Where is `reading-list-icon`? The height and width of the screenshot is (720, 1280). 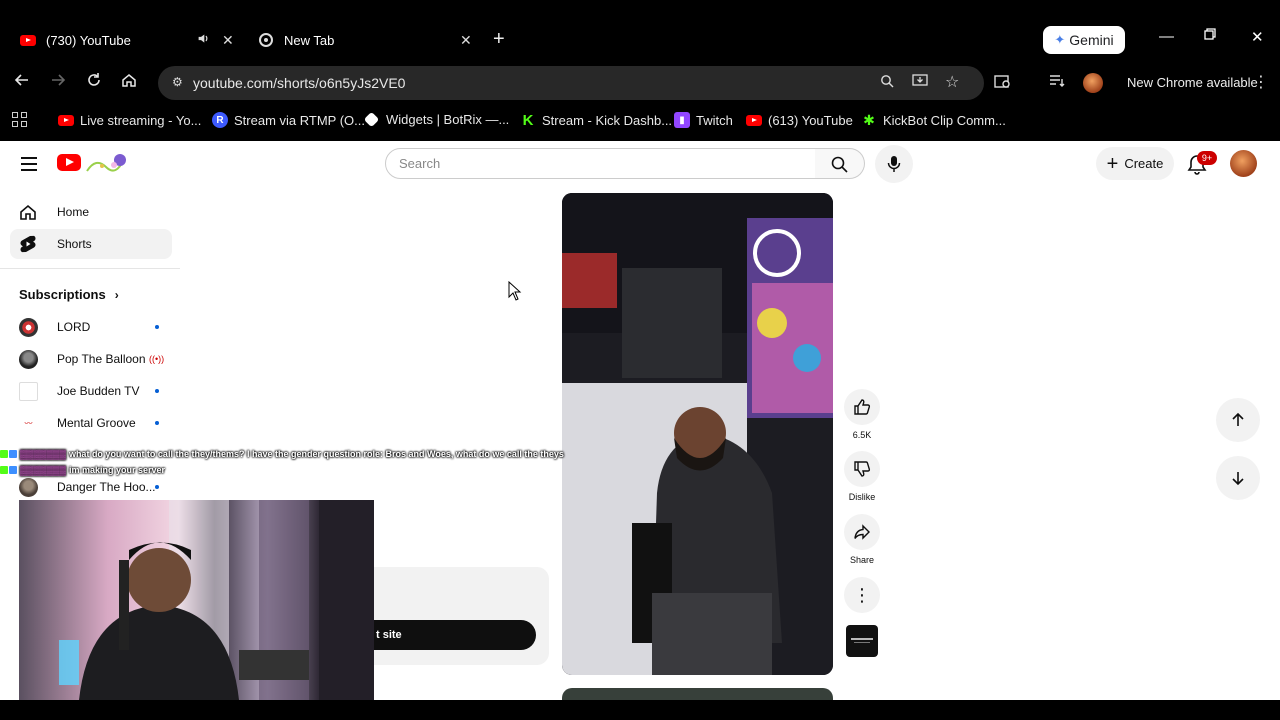
reading-list-icon is located at coordinates (1057, 82).